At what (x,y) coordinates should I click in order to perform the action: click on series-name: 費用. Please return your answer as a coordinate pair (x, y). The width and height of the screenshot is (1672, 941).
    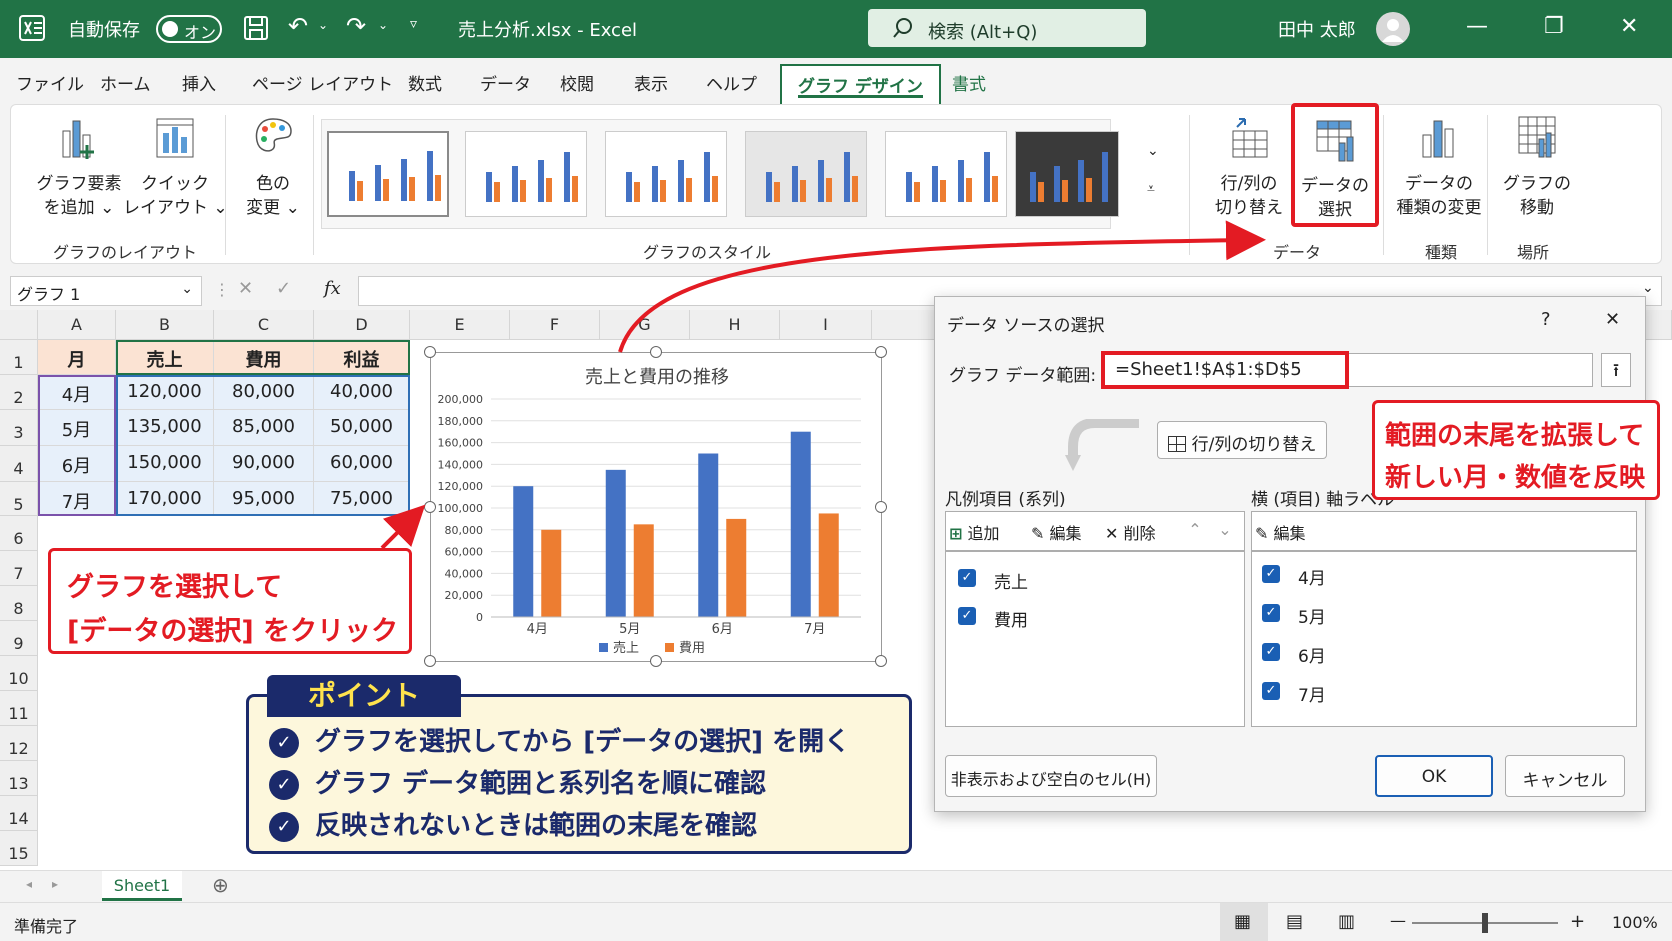
    Looking at the image, I should click on (1011, 621).